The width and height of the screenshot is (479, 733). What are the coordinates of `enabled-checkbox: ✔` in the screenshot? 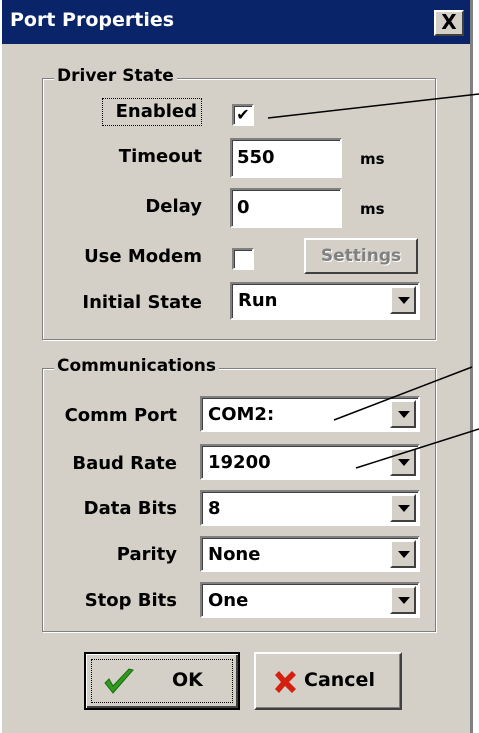 It's located at (243, 115).